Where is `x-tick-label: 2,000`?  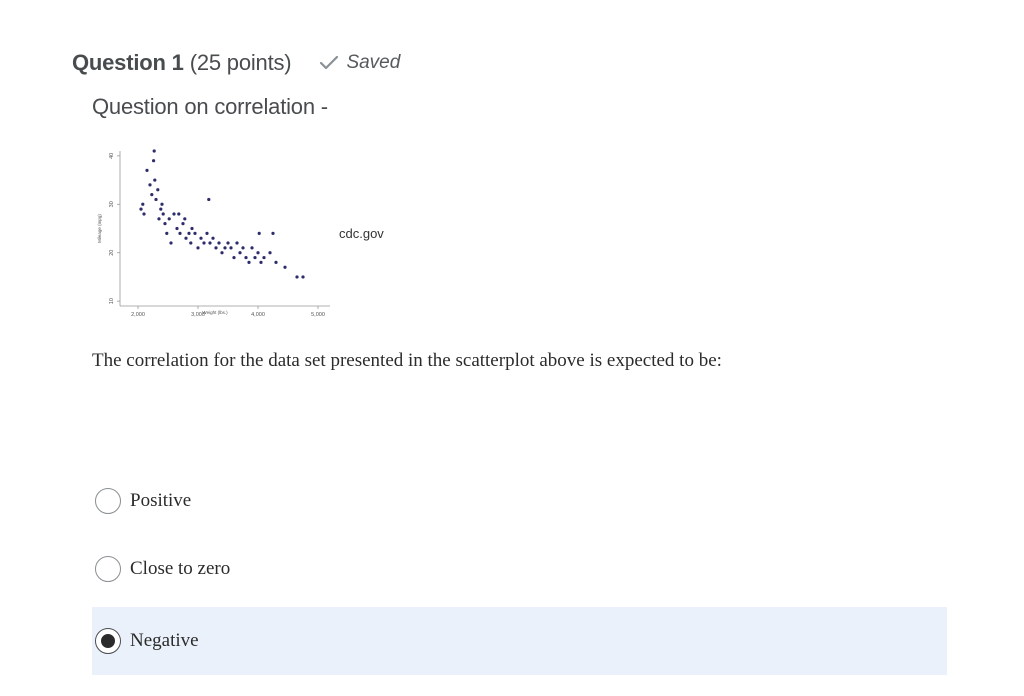 x-tick-label: 2,000 is located at coordinates (138, 315).